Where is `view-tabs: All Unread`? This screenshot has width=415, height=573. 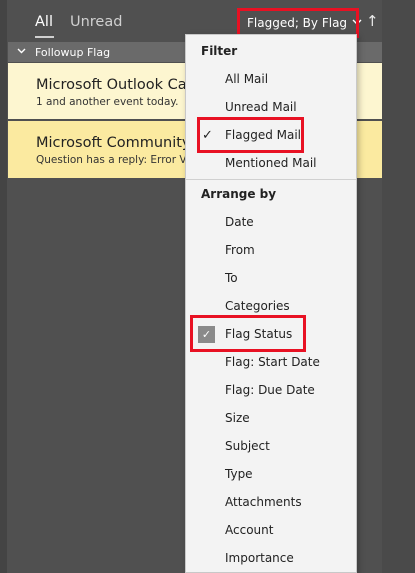 view-tabs: All Unread is located at coordinates (78, 22).